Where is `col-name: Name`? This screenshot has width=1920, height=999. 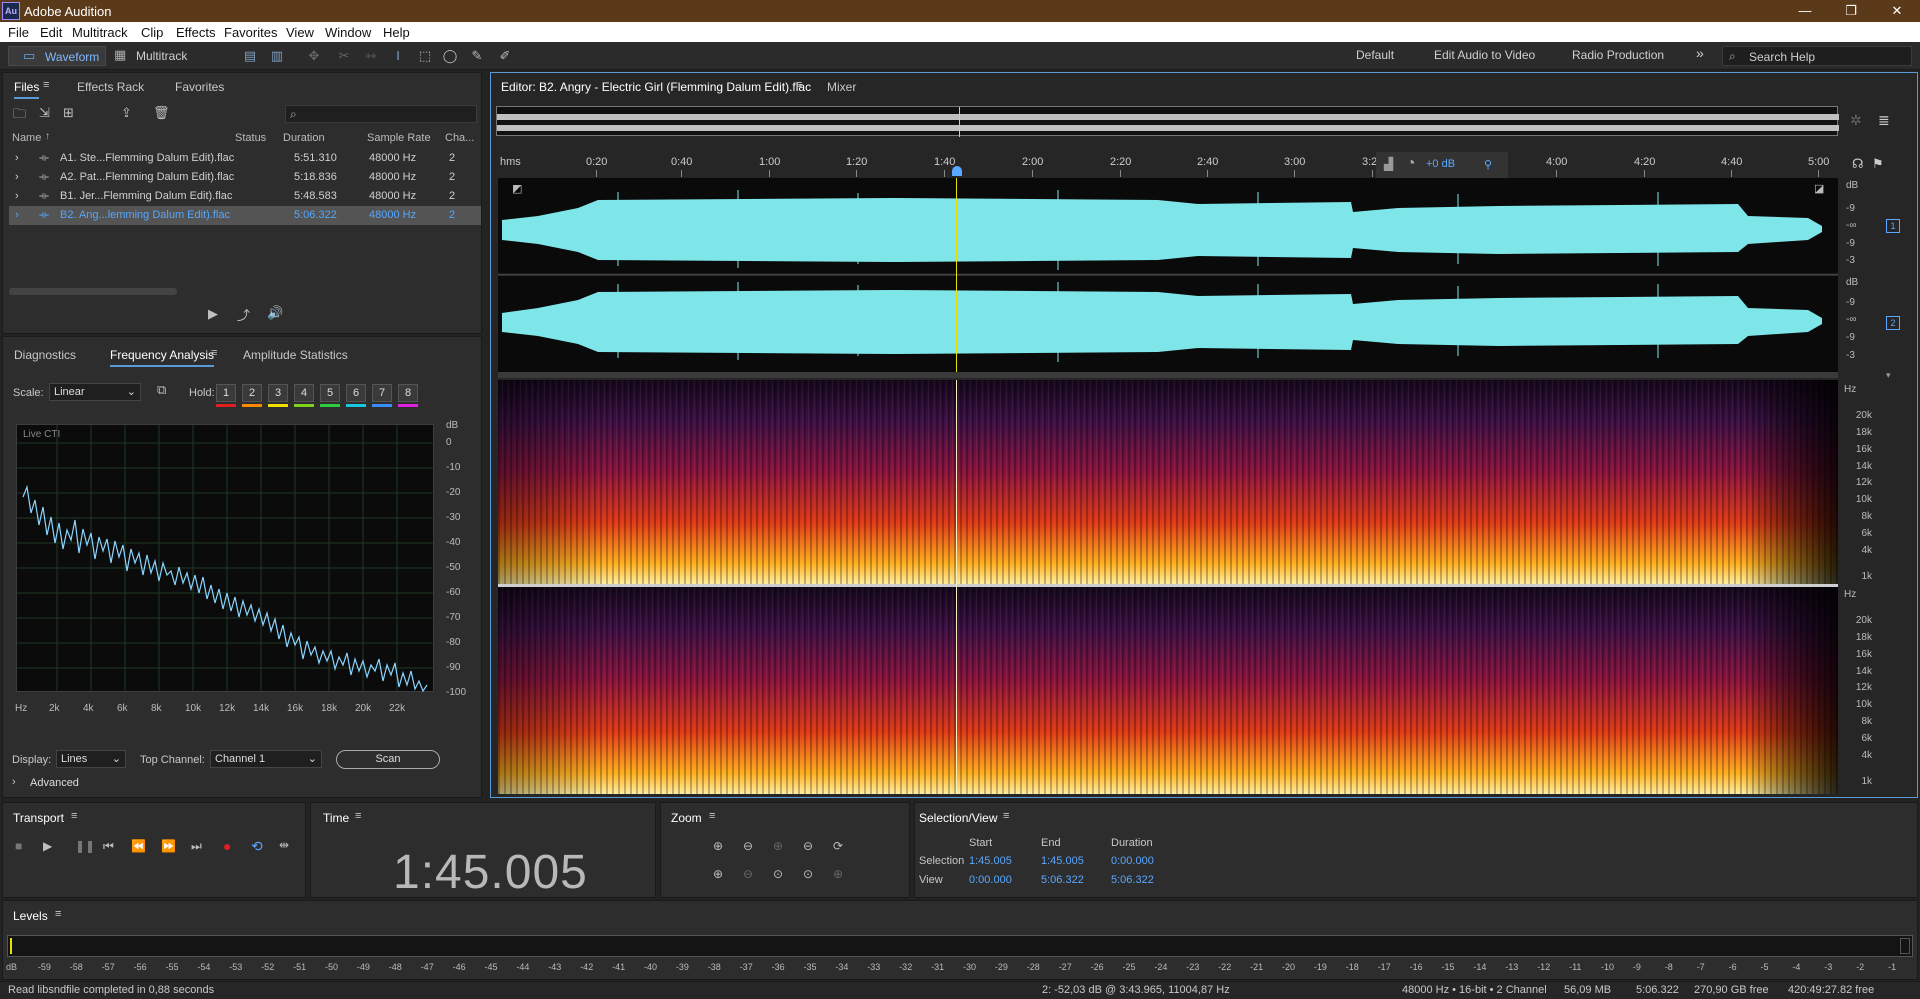 col-name: Name is located at coordinates (26, 138).